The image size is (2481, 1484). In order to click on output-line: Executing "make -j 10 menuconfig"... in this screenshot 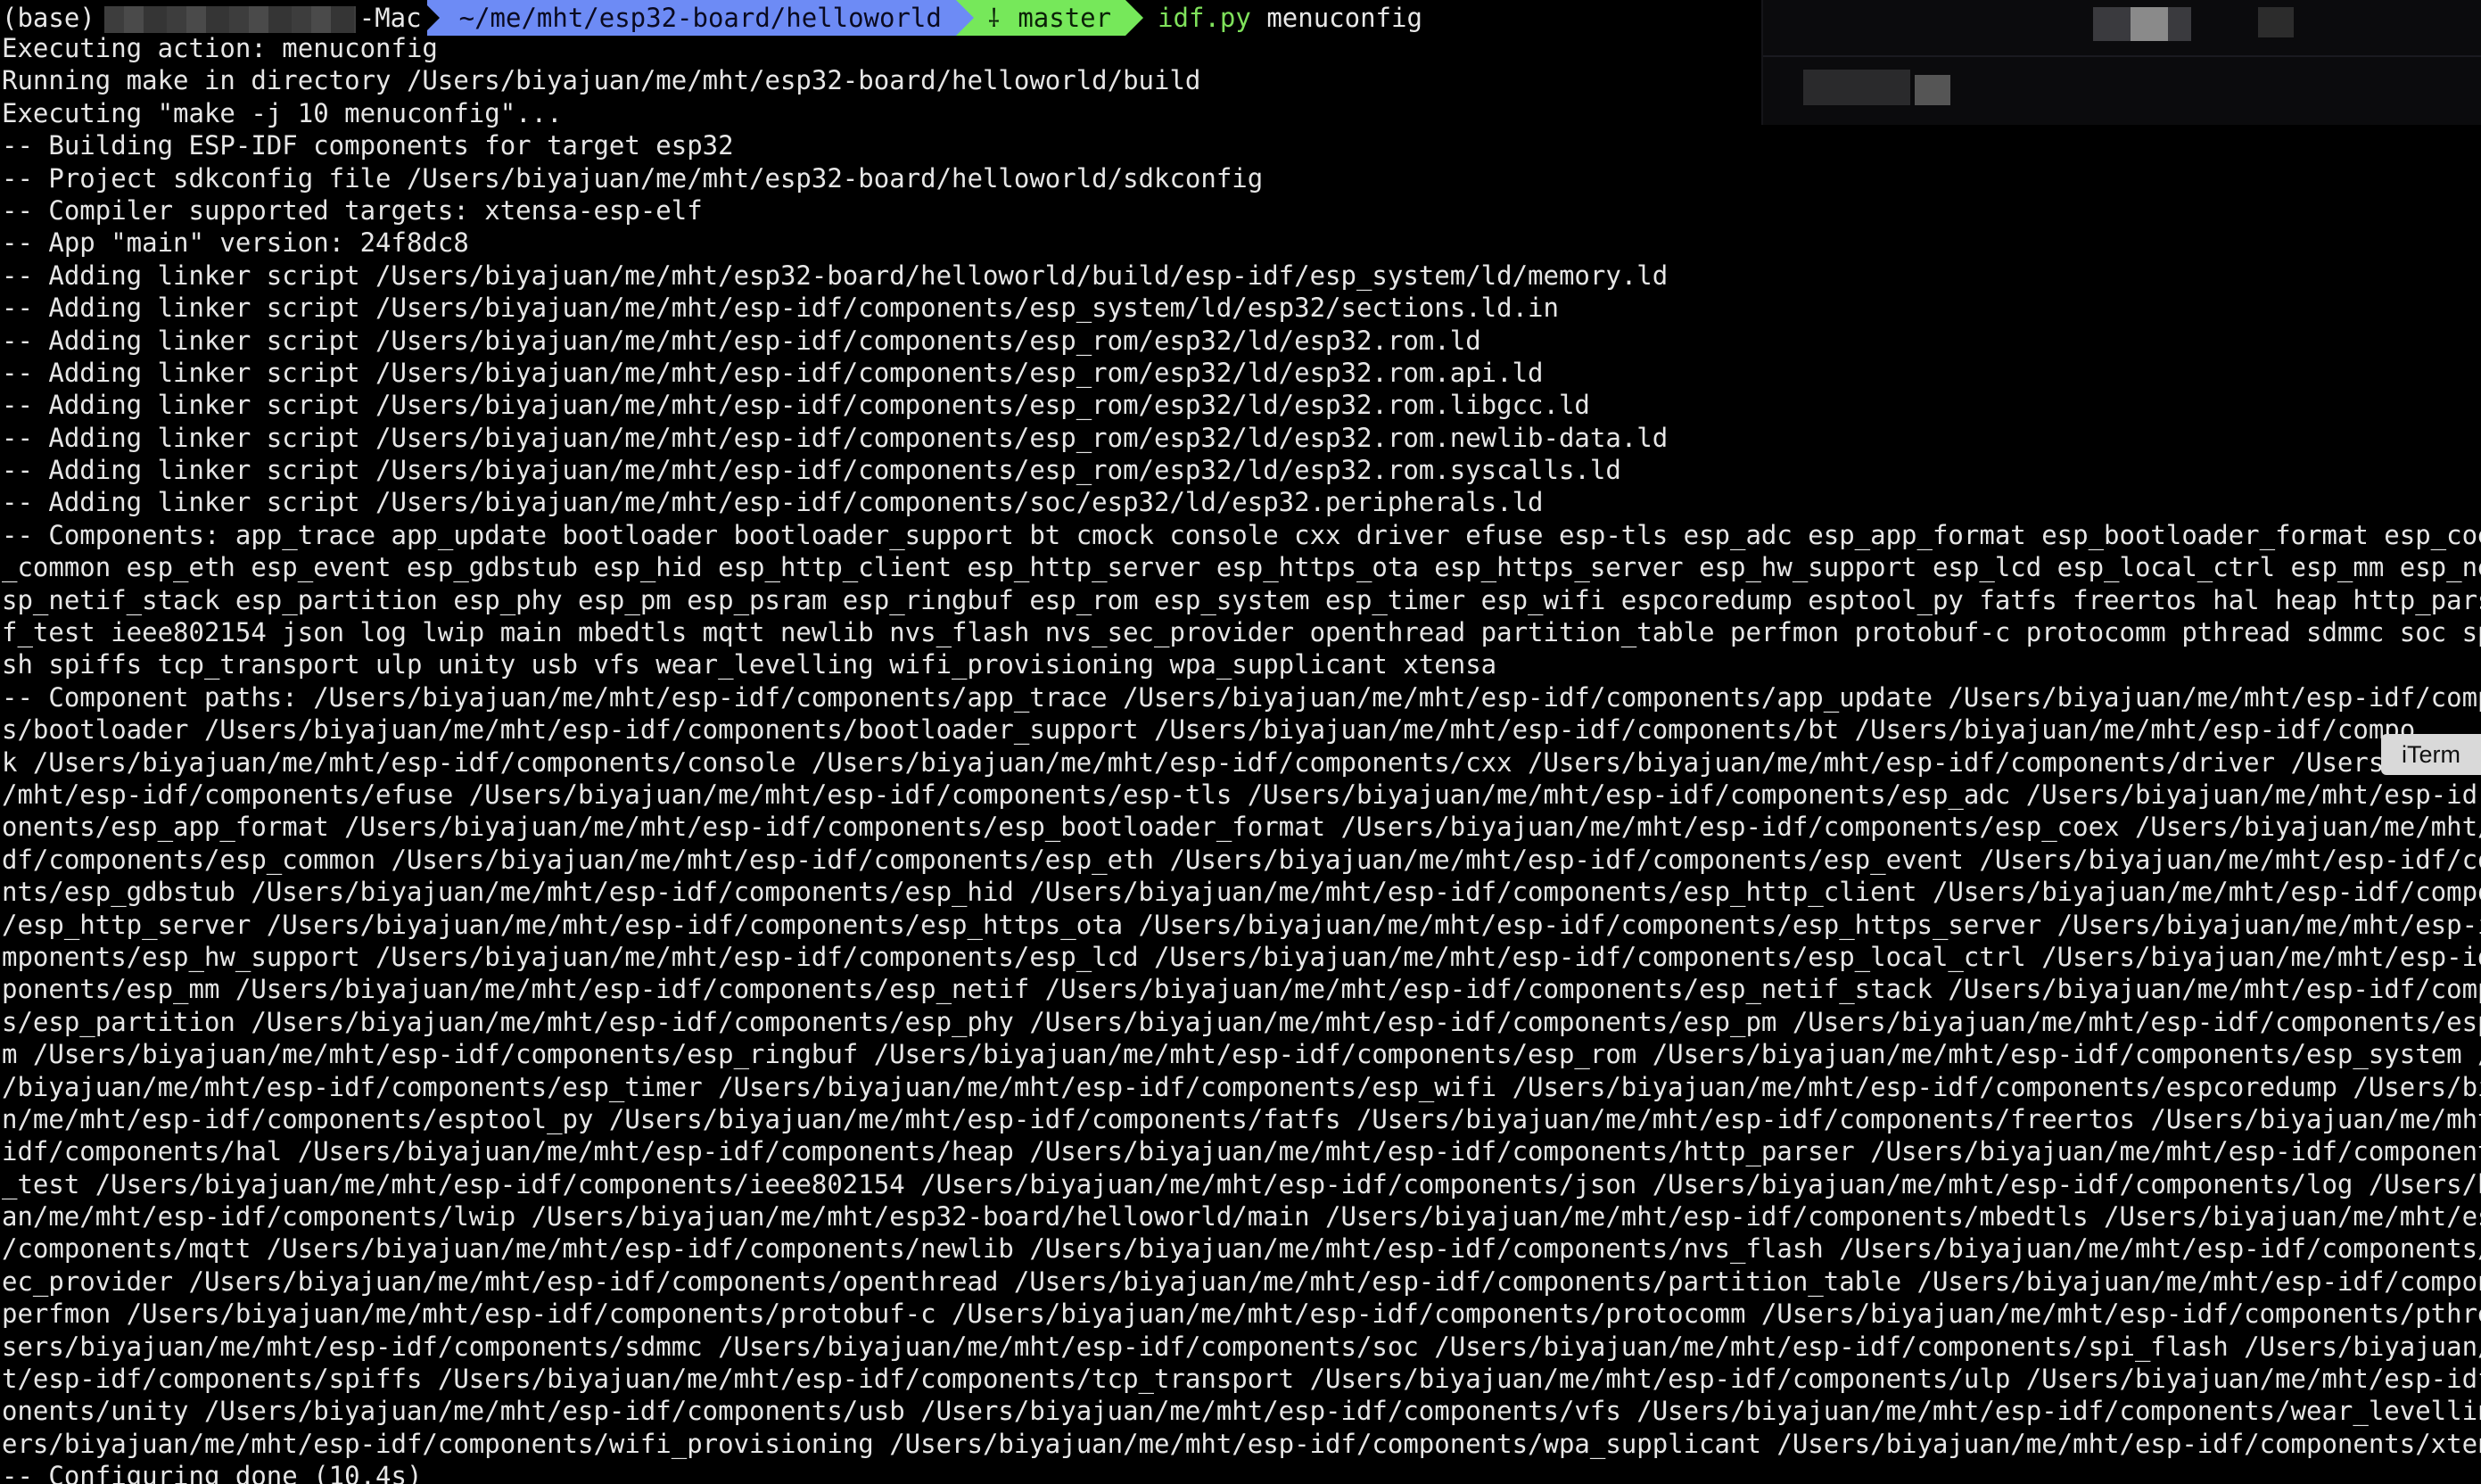, I will do `click(282, 113)`.